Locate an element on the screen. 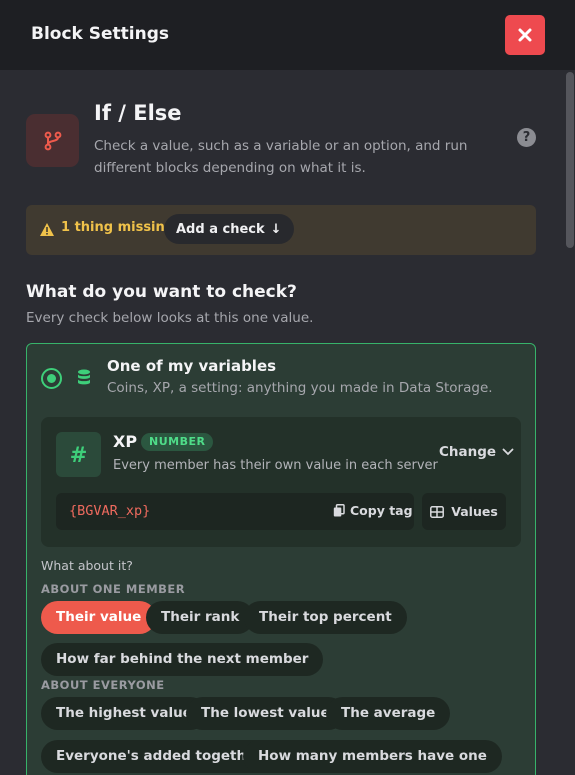 The image size is (575, 775). scrollbar-thumb is located at coordinates (570, 160).